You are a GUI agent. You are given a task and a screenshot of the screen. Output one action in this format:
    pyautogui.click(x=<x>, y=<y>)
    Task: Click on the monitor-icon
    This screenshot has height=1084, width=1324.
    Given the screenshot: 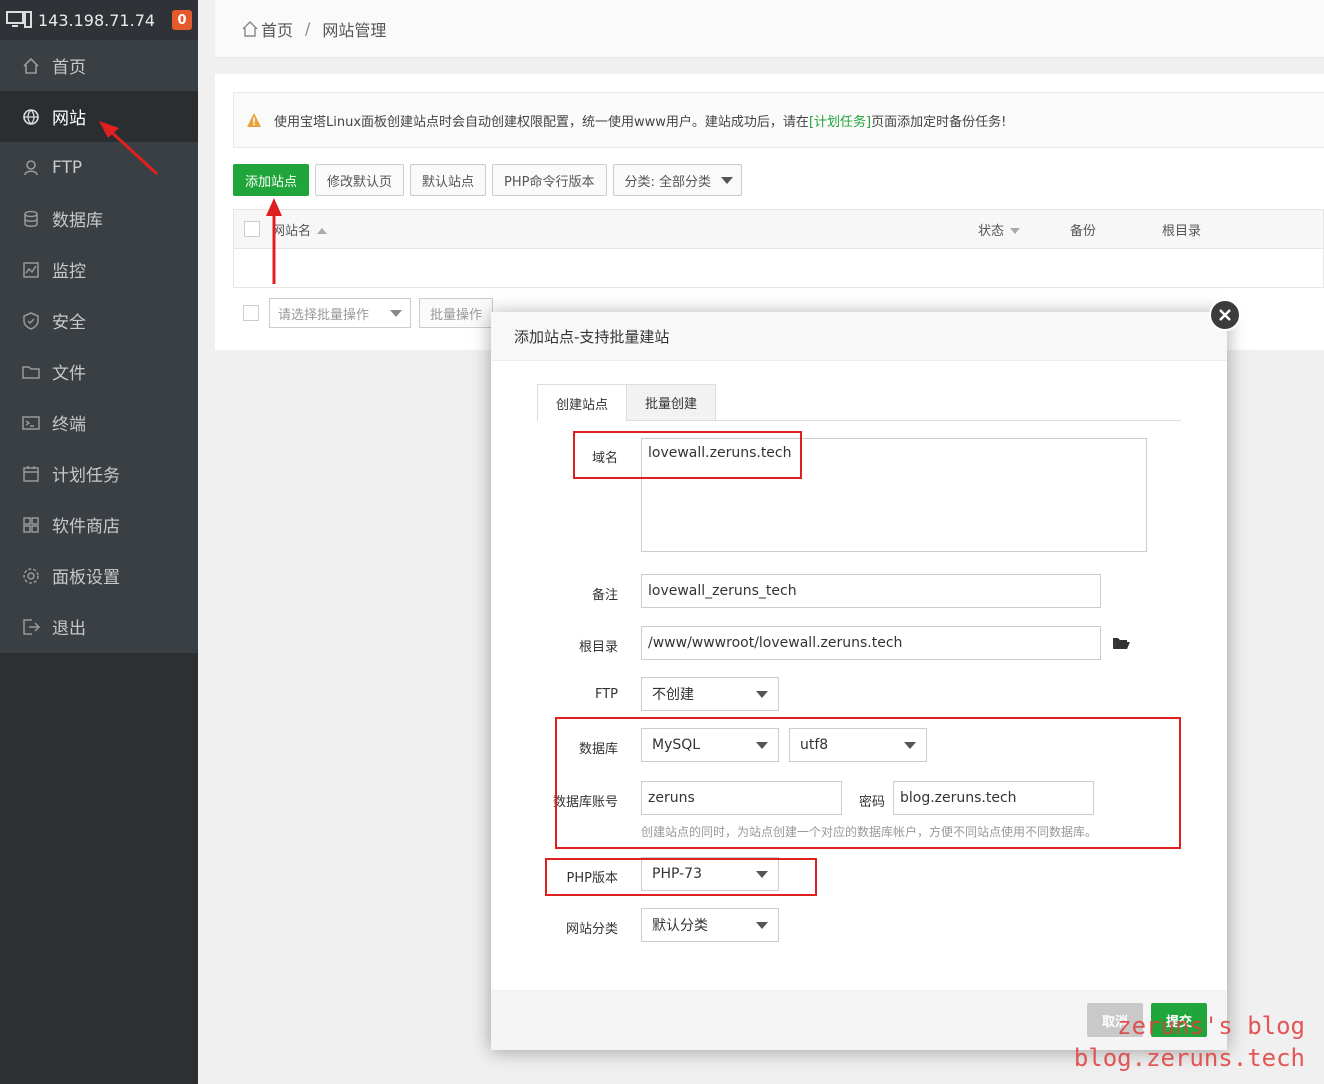 What is the action you would take?
    pyautogui.click(x=31, y=270)
    